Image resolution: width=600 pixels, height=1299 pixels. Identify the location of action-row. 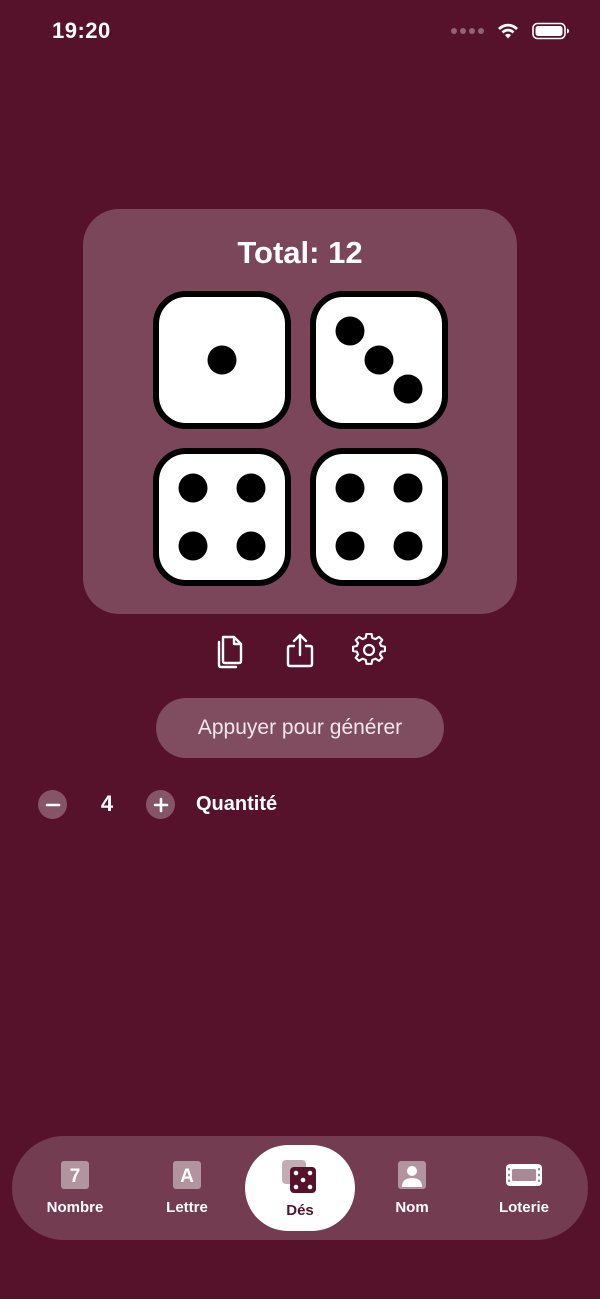
(300, 650).